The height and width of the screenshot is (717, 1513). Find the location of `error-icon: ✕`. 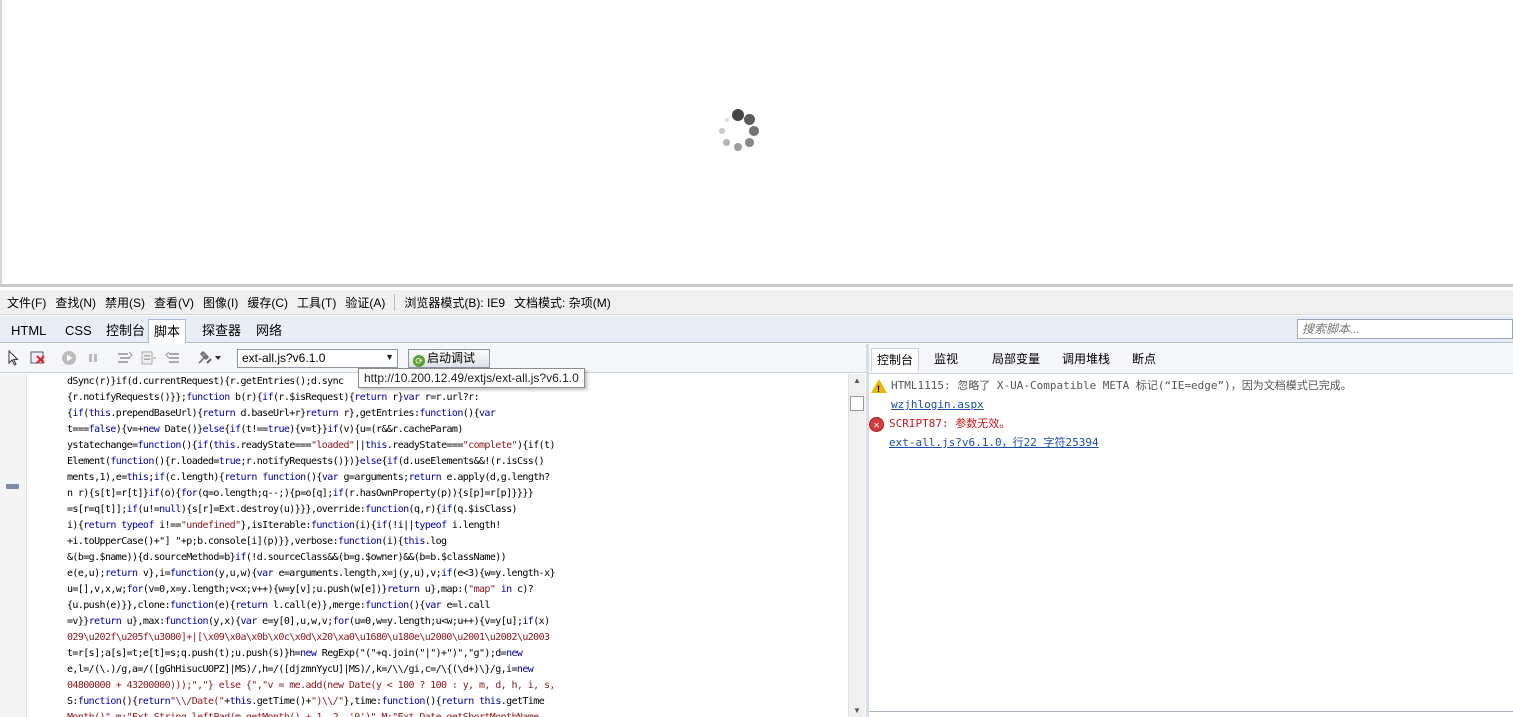

error-icon: ✕ is located at coordinates (876, 424).